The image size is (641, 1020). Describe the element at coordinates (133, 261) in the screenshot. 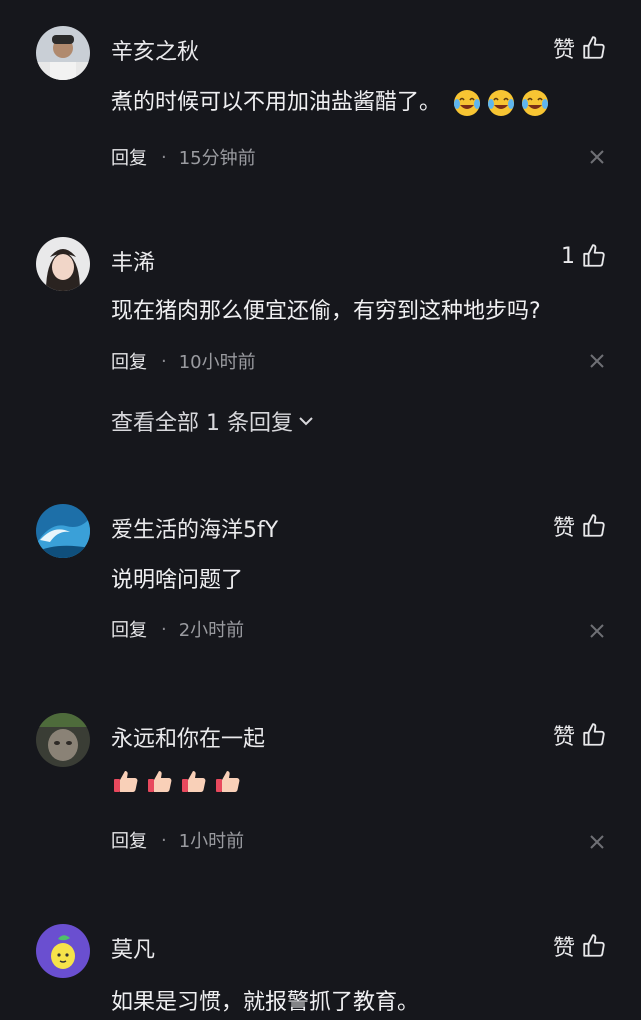

I see `username: 丰浠` at that location.